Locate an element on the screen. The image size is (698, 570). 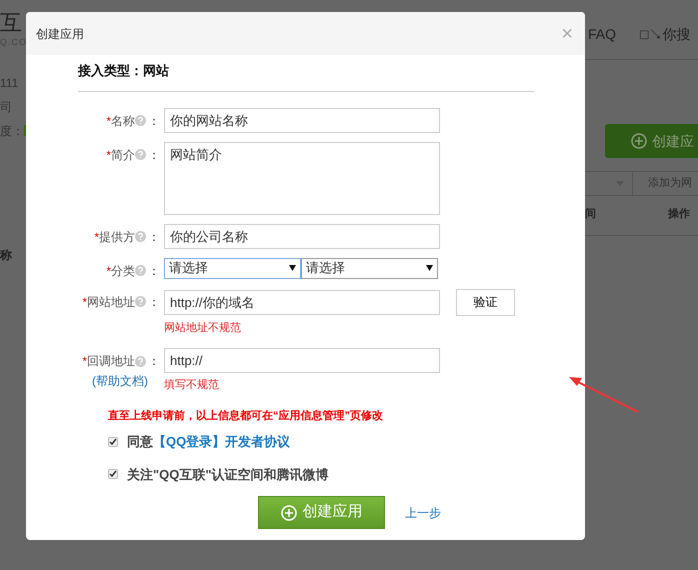
field-label: 网站地址 is located at coordinates (111, 302).